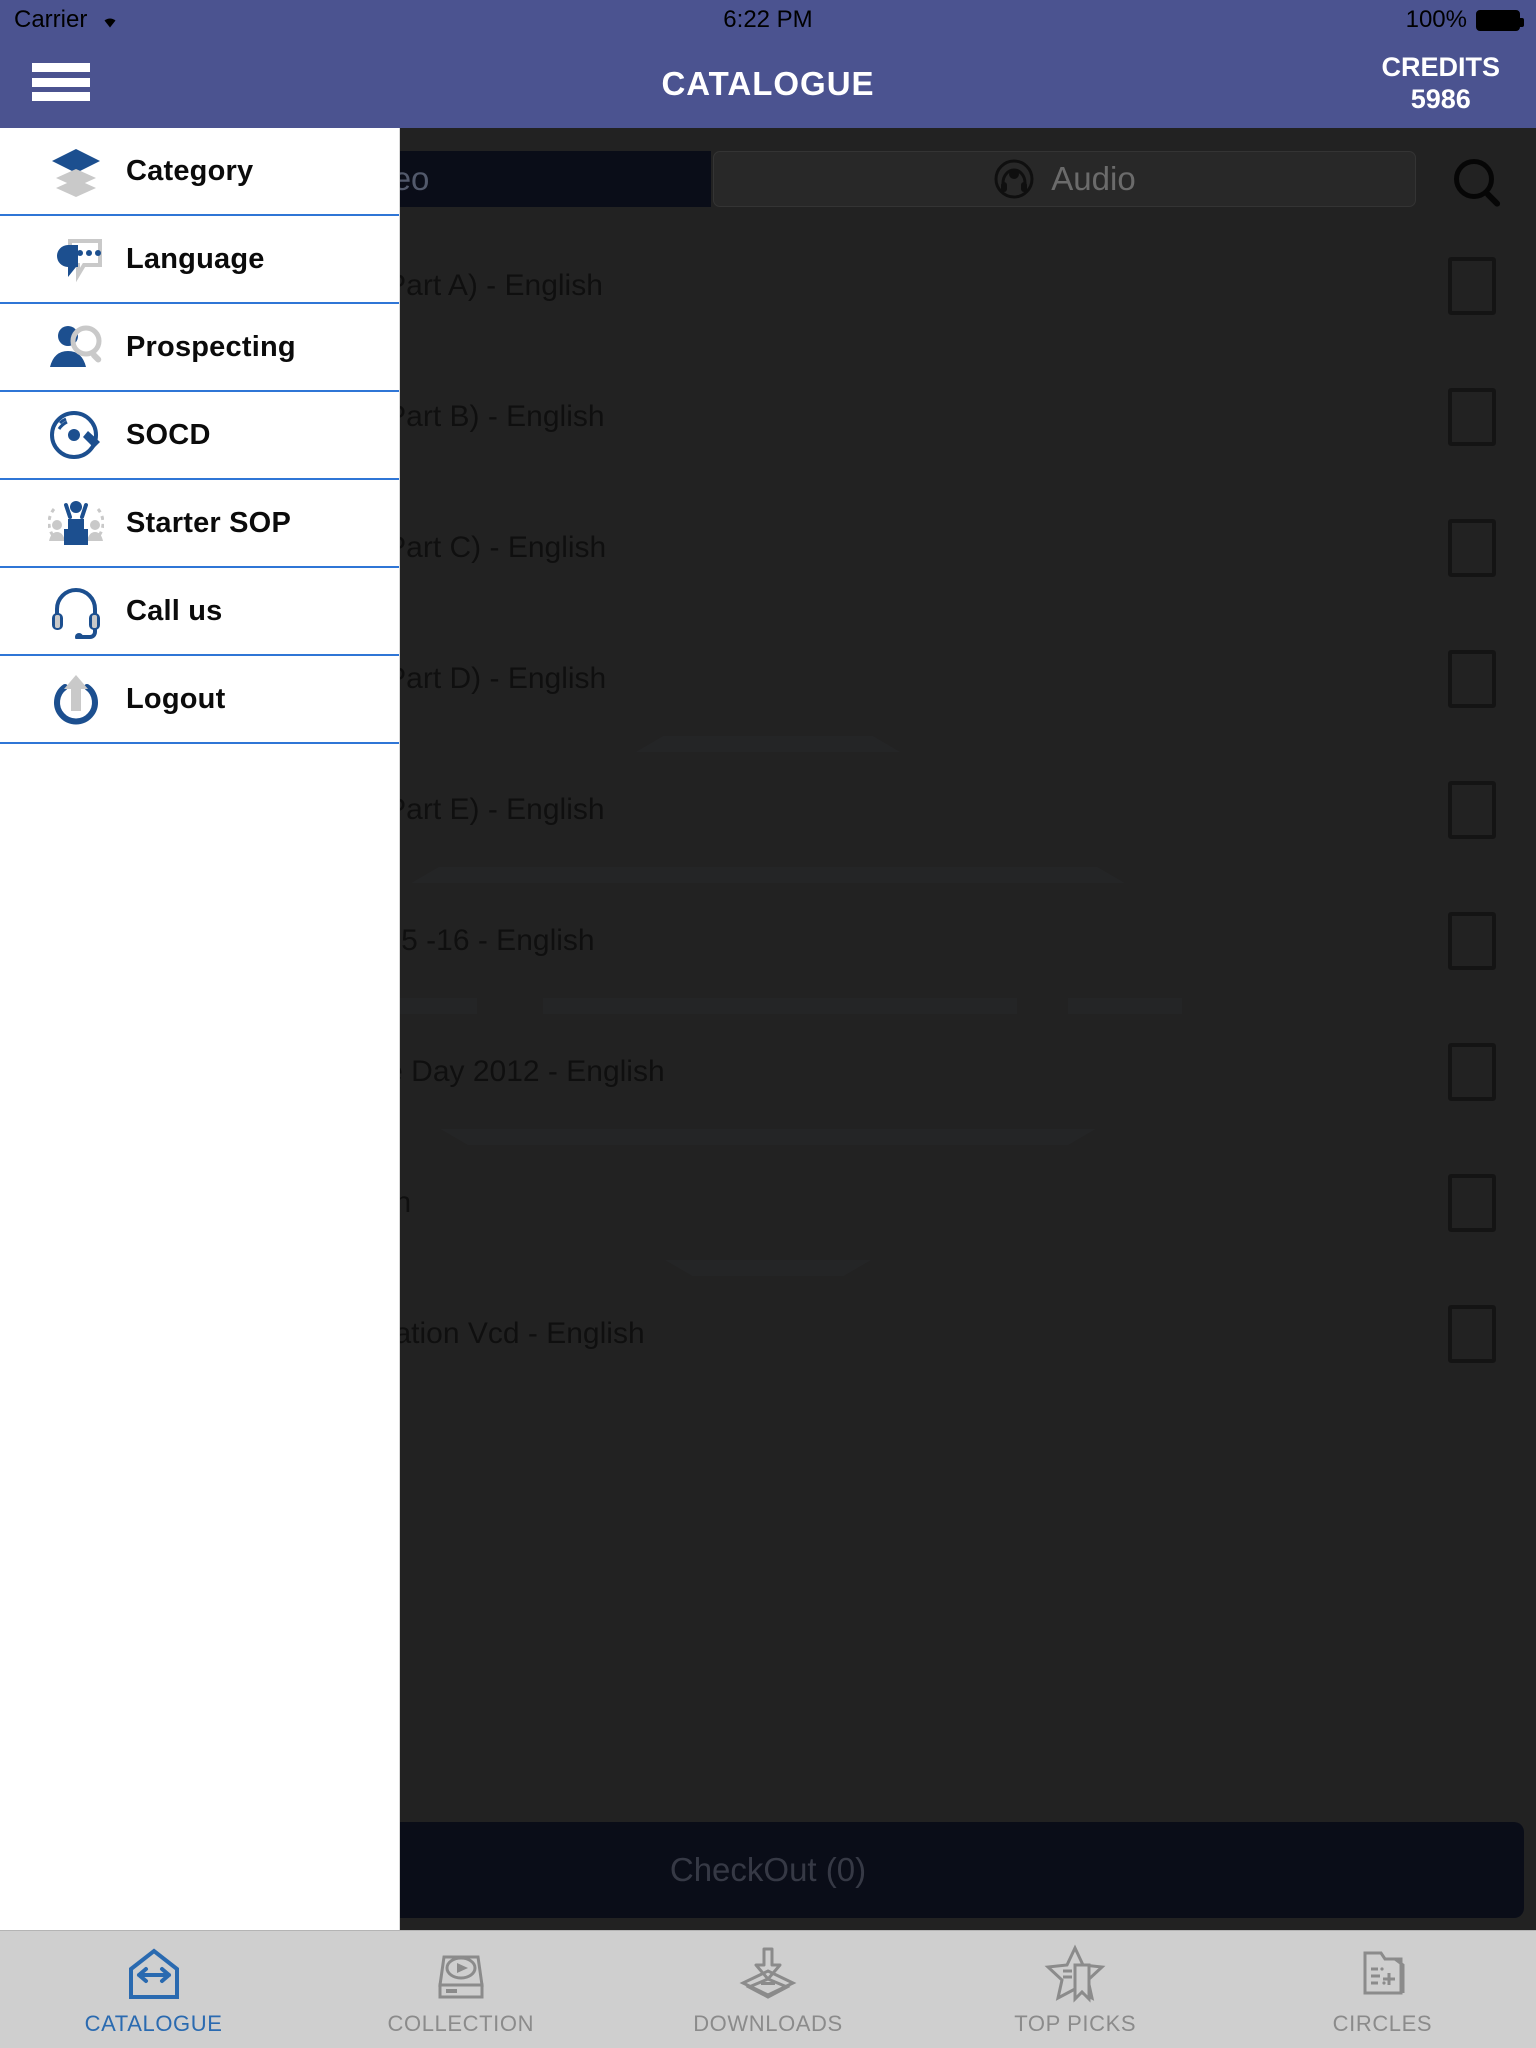 Image resolution: width=1536 pixels, height=2048 pixels. What do you see at coordinates (768, 2023) in the screenshot?
I see `tab-label: DOWNLOADS` at bounding box center [768, 2023].